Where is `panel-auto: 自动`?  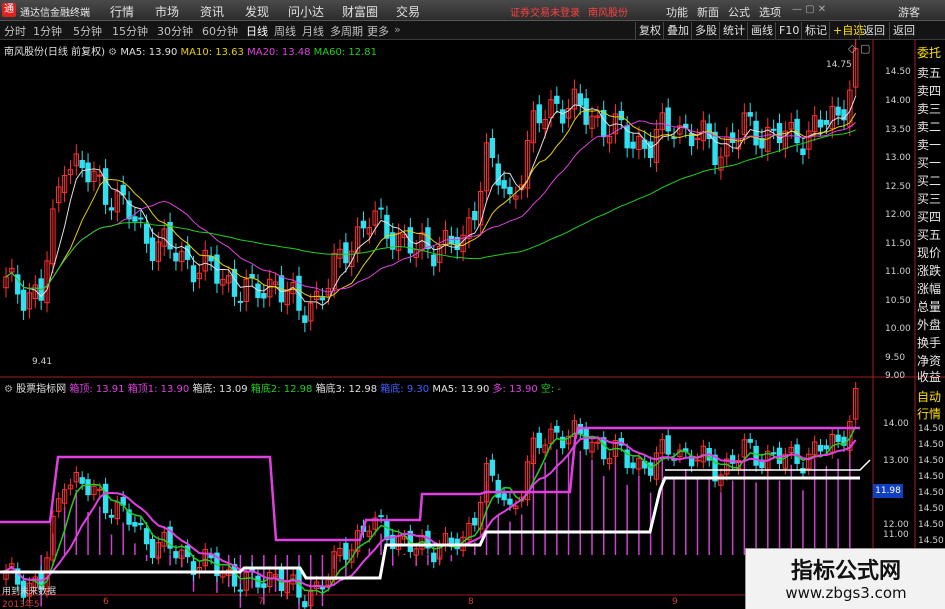
panel-auto: 自动 is located at coordinates (931, 396).